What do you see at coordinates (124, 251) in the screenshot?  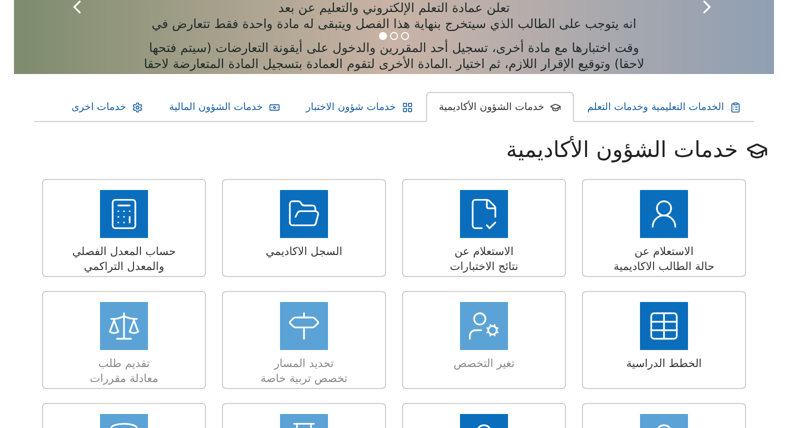 I see `card-label: حساب المعدل الفصلي` at bounding box center [124, 251].